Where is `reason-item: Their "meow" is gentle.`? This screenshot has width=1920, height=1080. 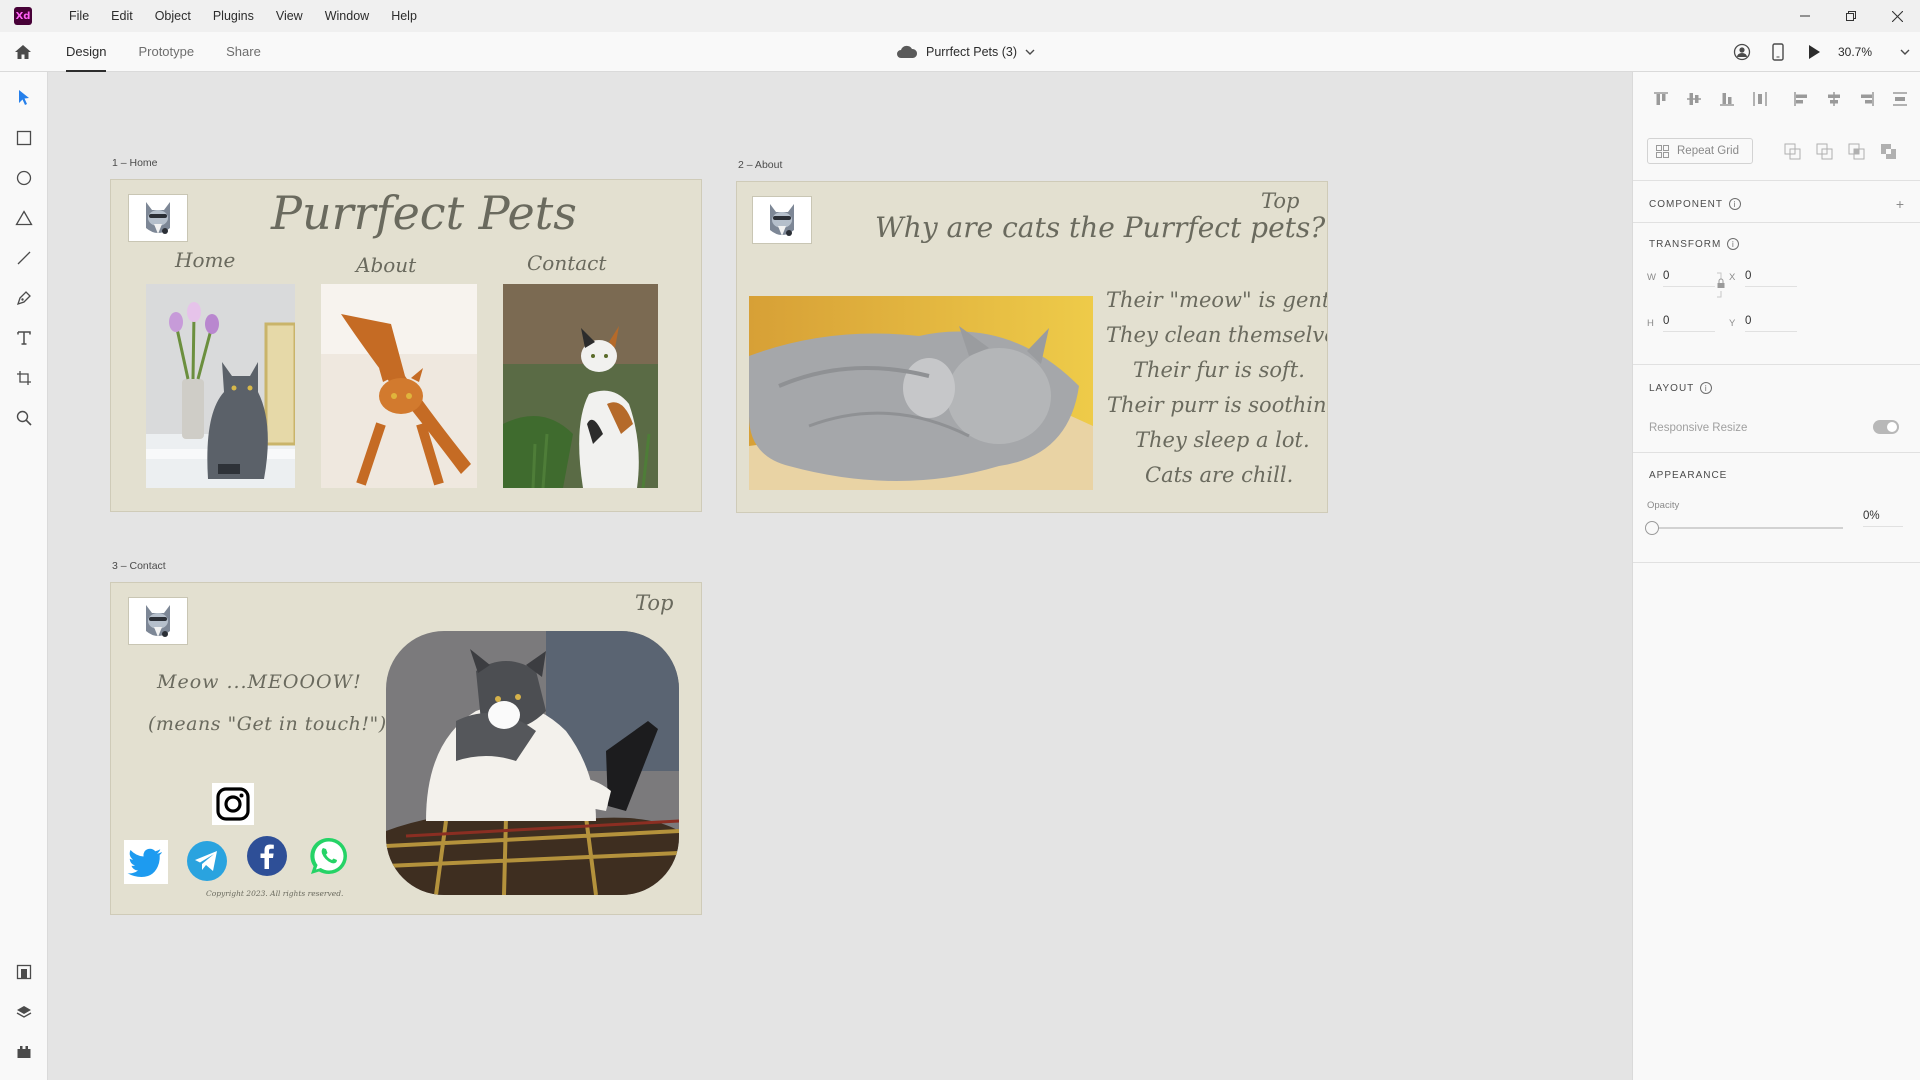 reason-item: Their "meow" is gentle. is located at coordinates (1216, 300).